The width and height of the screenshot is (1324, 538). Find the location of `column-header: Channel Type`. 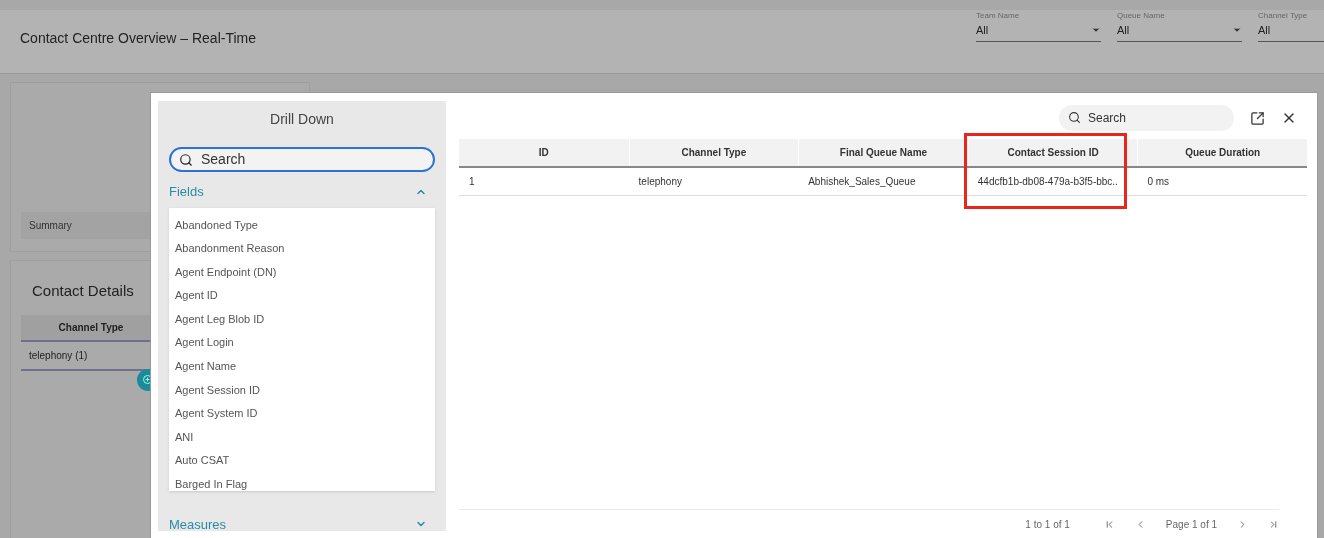

column-header: Channel Type is located at coordinates (713, 152).